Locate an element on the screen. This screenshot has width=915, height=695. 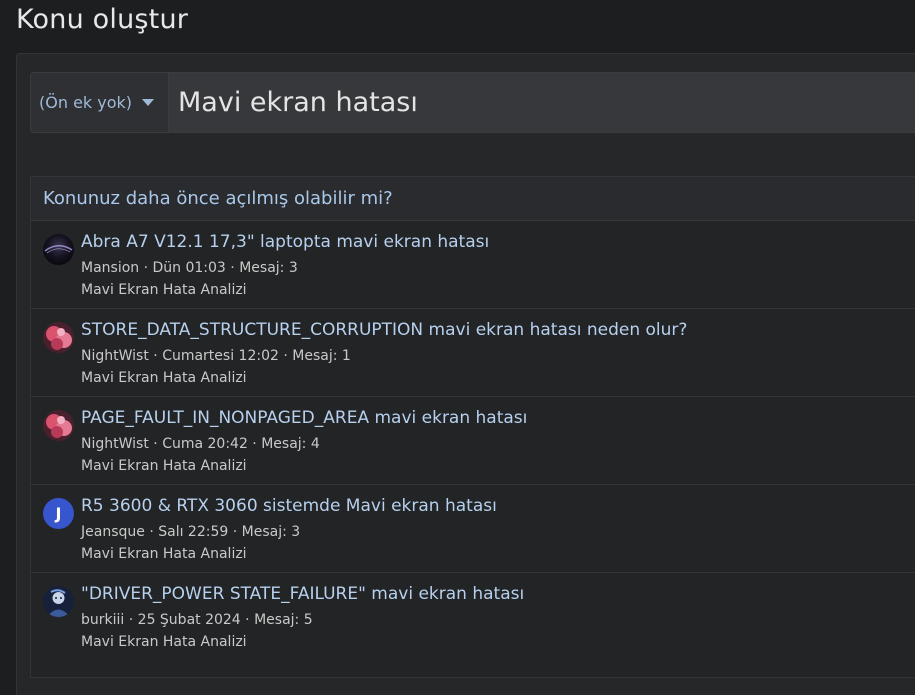
page-title: Konu oluştur is located at coordinates (102, 19).